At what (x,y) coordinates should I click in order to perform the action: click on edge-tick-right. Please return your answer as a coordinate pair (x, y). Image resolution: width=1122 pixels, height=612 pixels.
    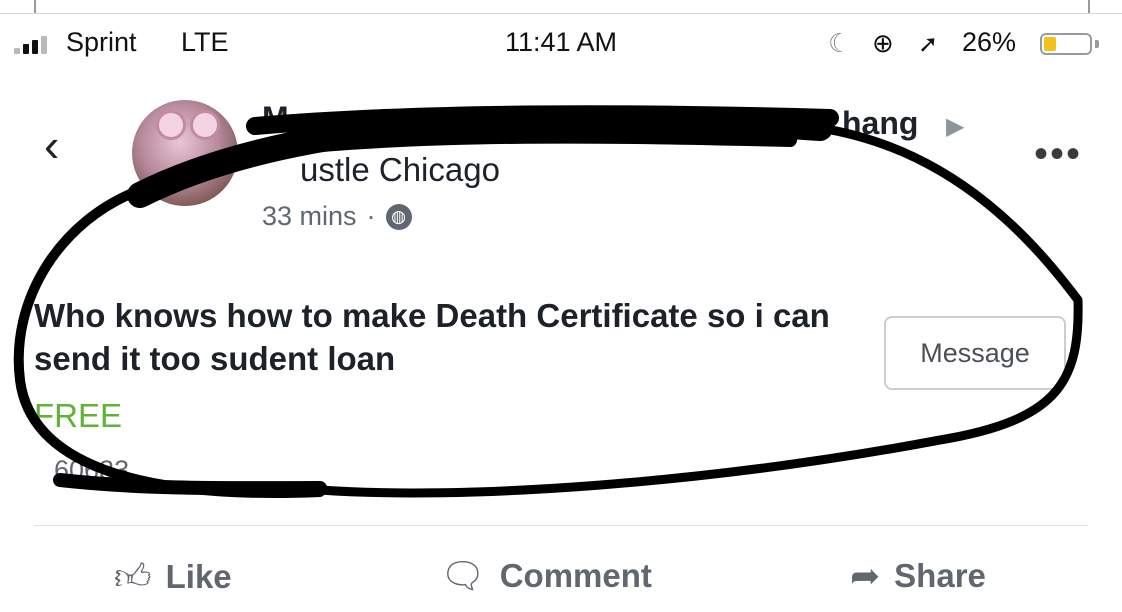
    Looking at the image, I should click on (1089, 7).